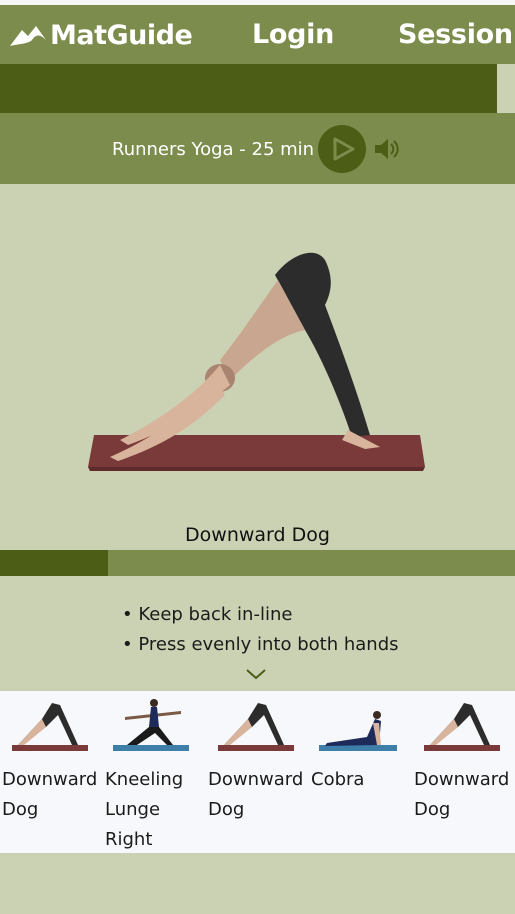  Describe the element at coordinates (260, 615) in the screenshot. I see `tip-item: Keep back in-line` at that location.